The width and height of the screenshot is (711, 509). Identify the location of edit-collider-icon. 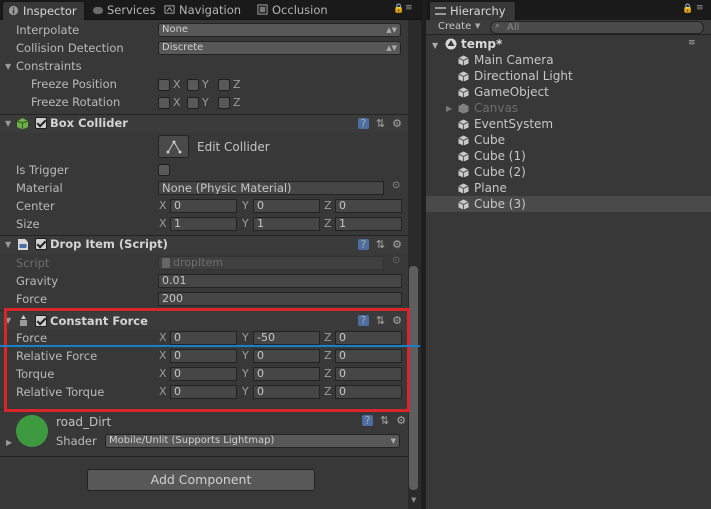
(174, 147).